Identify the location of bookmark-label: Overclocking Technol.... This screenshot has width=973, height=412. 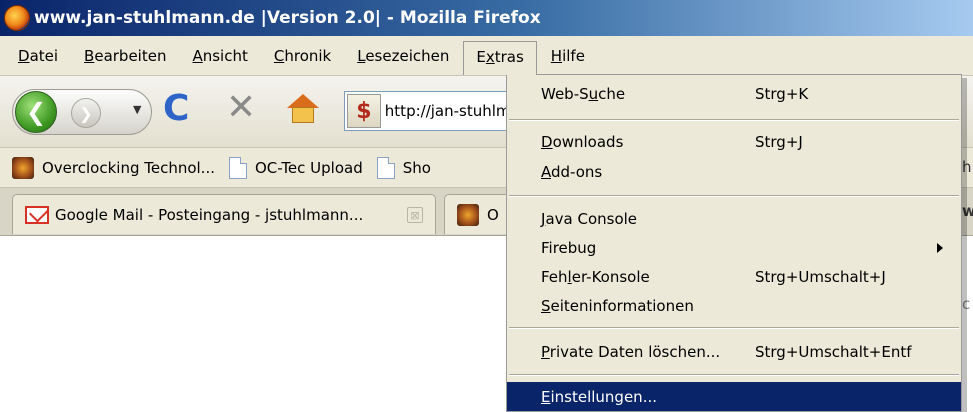
(128, 167).